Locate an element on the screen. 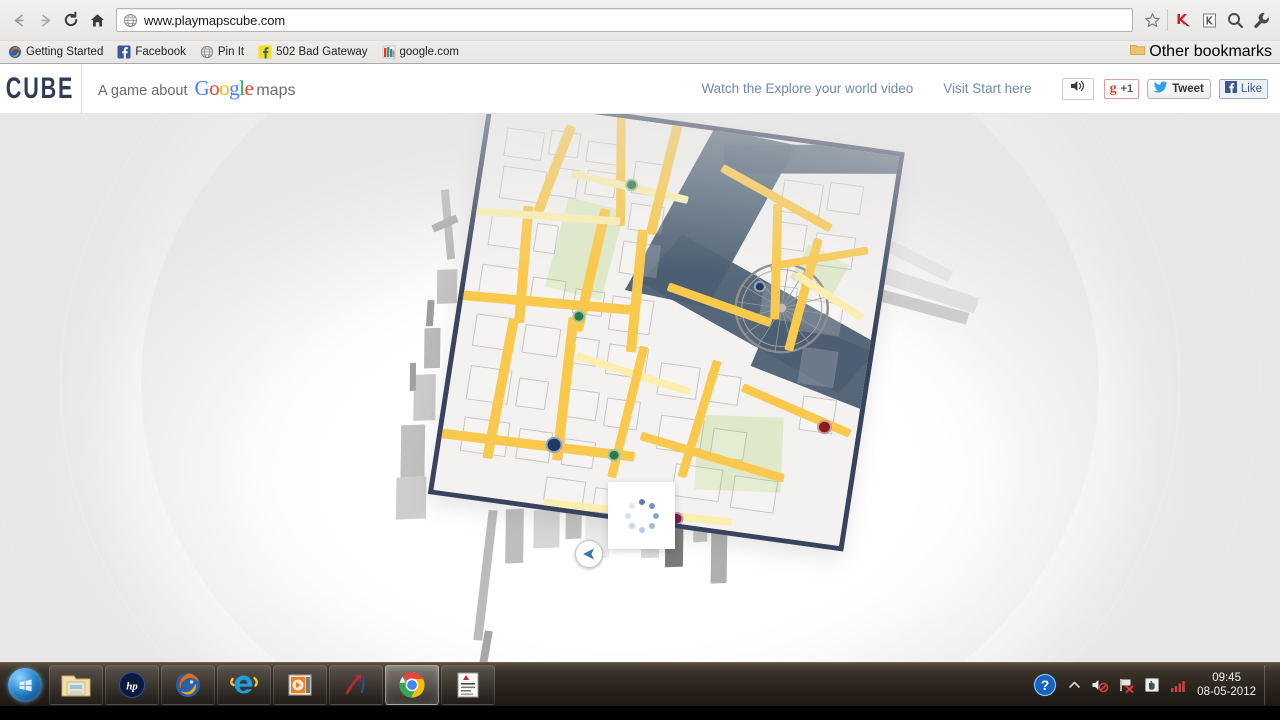 The image size is (1280, 720). tweet-button: Tweet is located at coordinates (1179, 88).